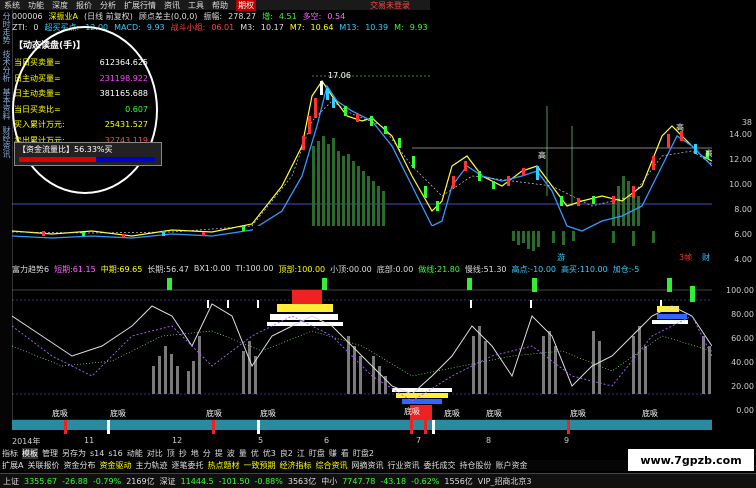 The image size is (756, 488). I want to click on ind-value: -10.00, so click(543, 269).